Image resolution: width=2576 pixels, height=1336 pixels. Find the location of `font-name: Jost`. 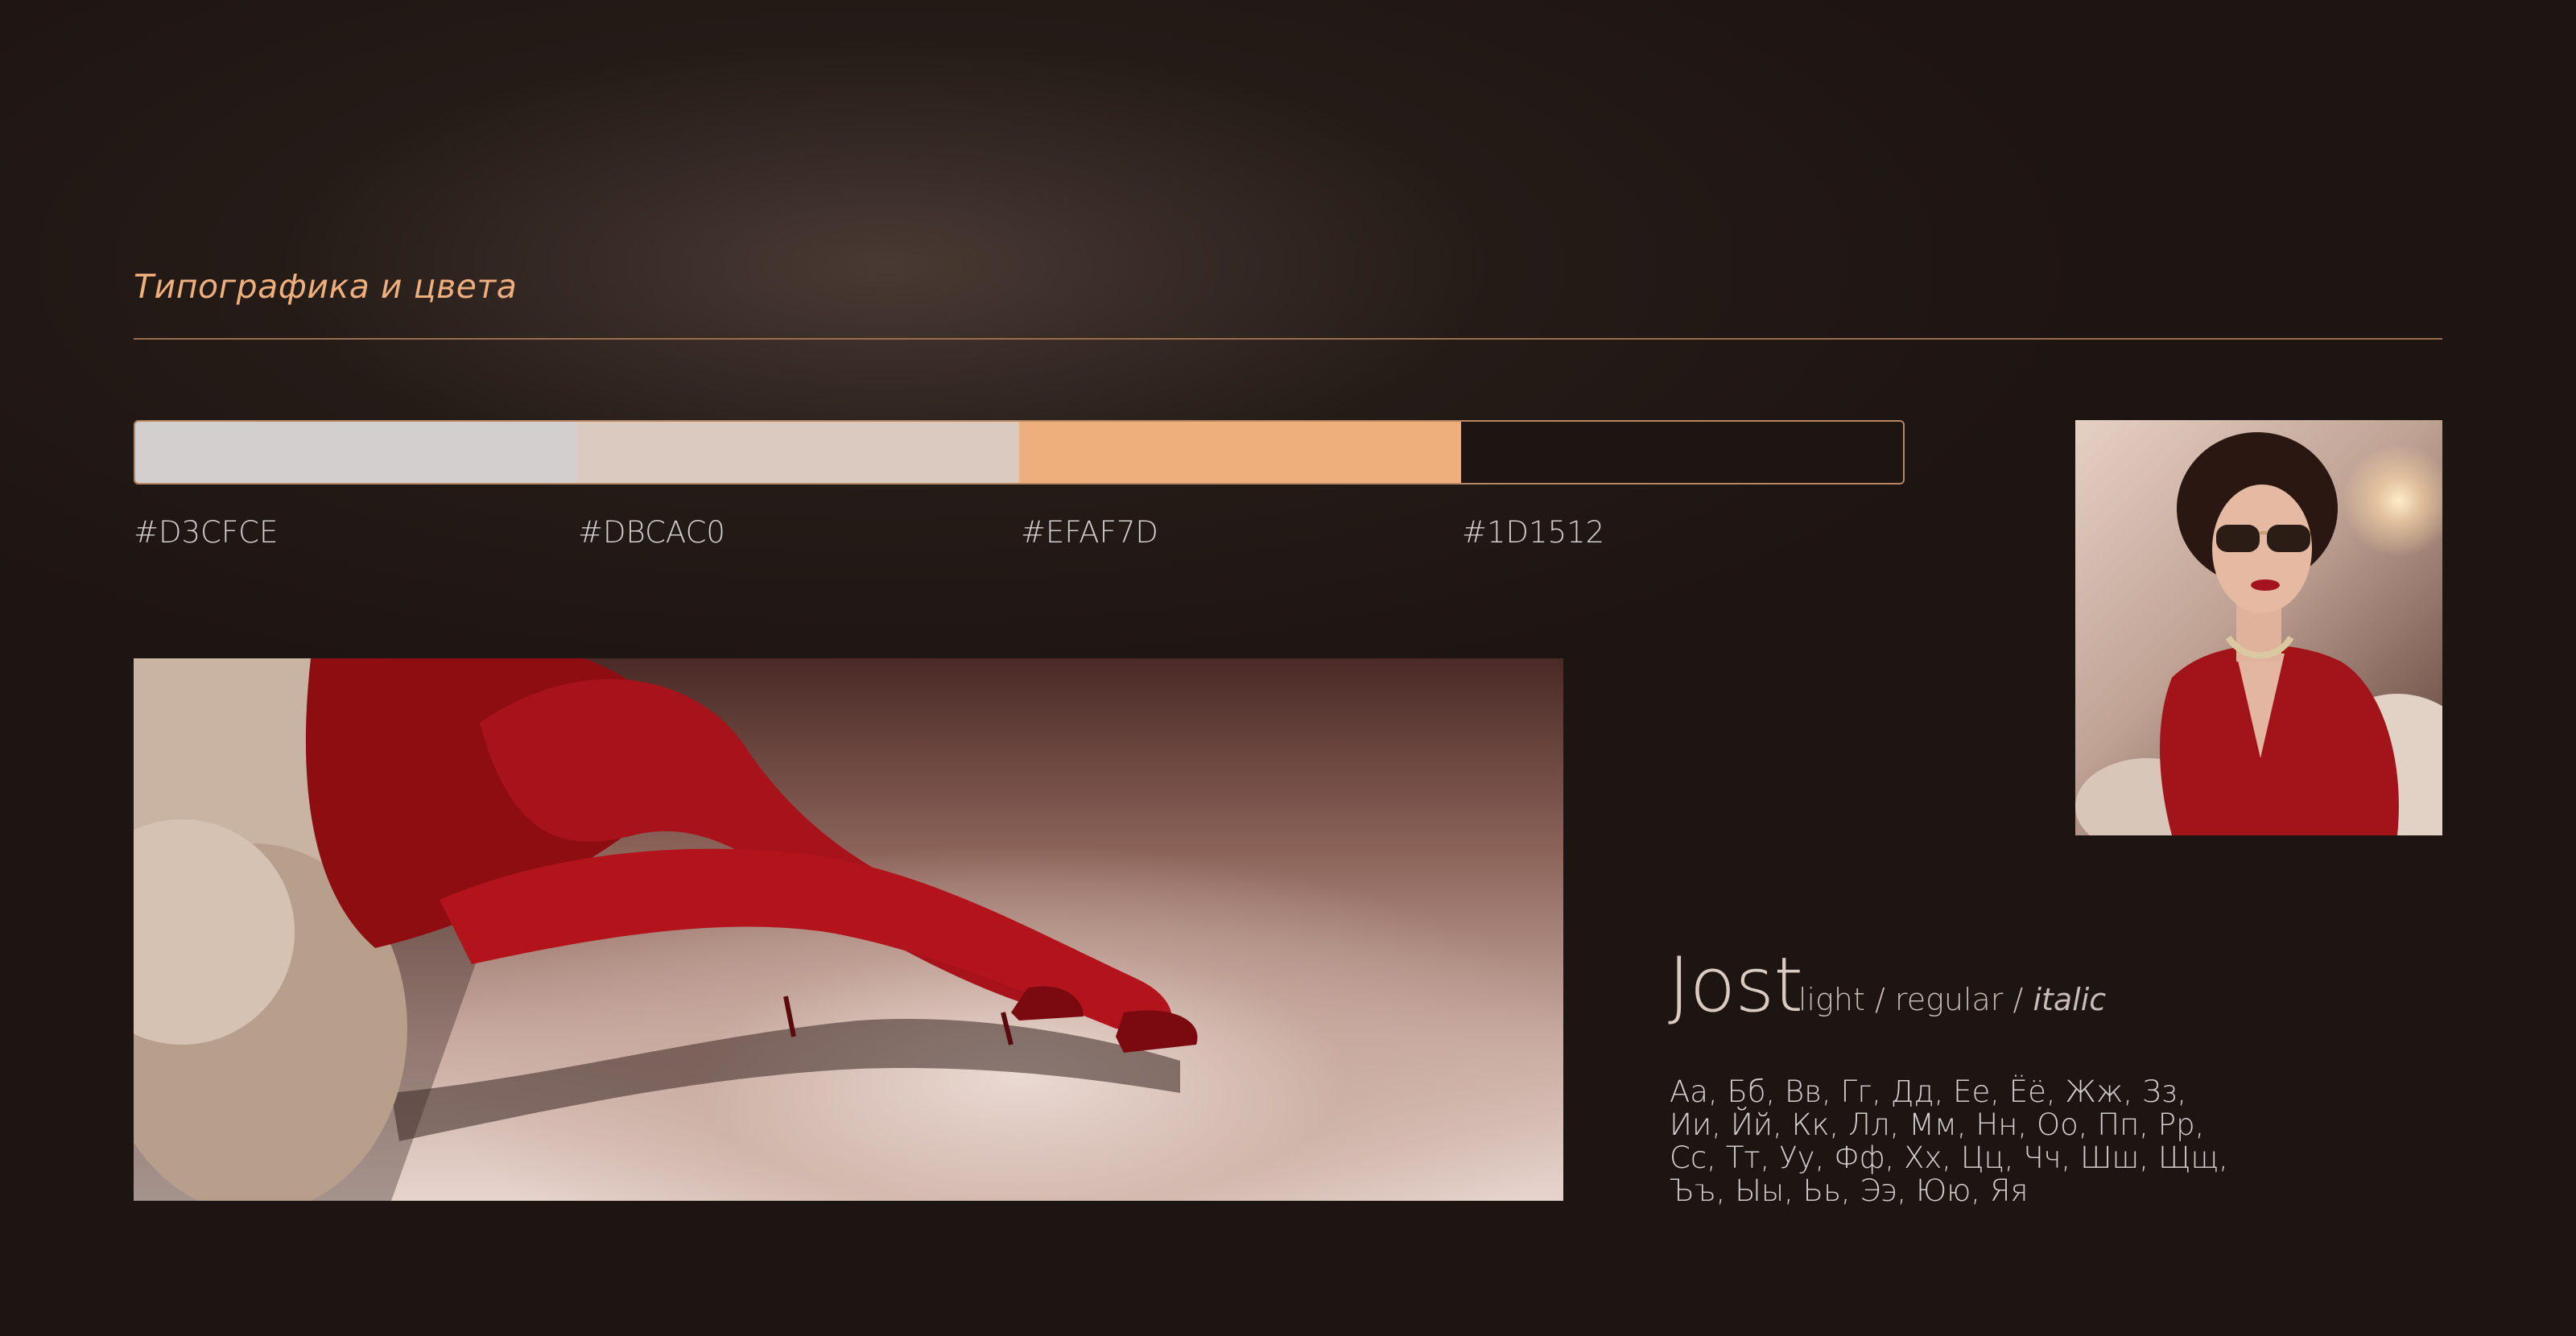

font-name: Jost is located at coordinates (1735, 986).